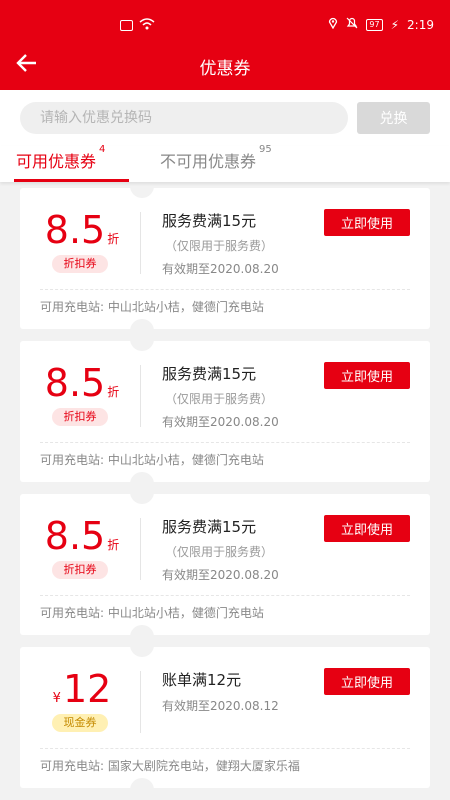 The width and height of the screenshot is (450, 800). What do you see at coordinates (184, 118) in the screenshot?
I see `redeem-code-input` at bounding box center [184, 118].